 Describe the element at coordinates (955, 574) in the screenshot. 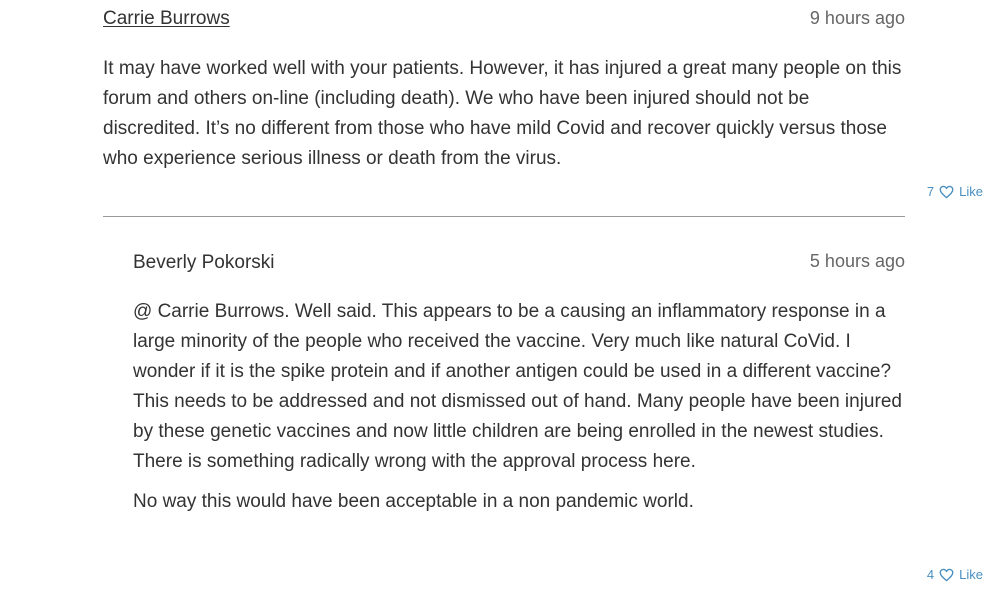

I see `like-control: 4 Like` at that location.